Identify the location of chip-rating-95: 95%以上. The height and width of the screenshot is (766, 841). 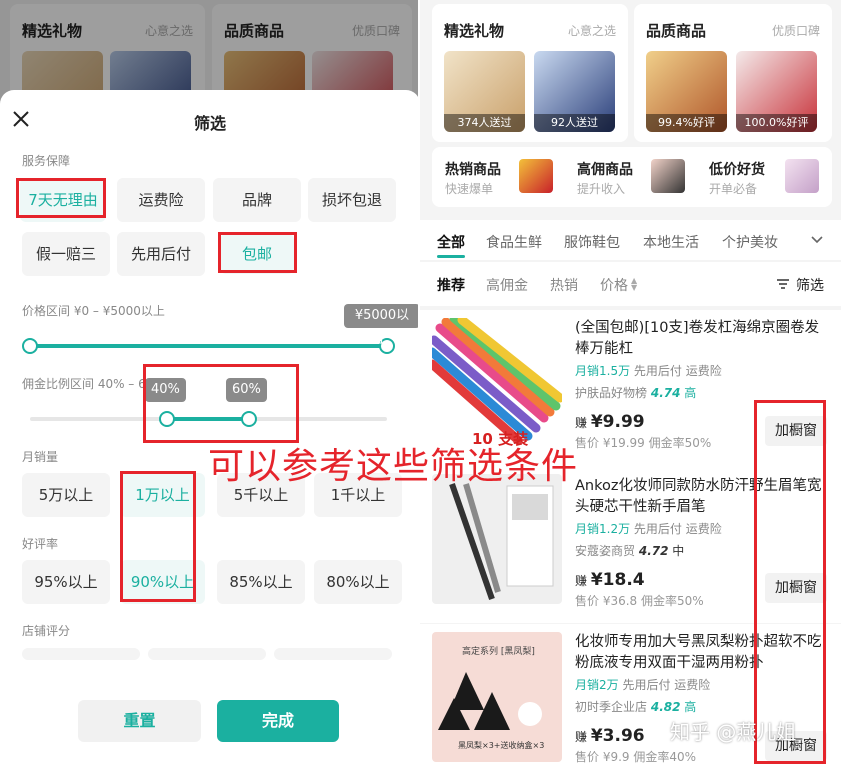
(66, 582).